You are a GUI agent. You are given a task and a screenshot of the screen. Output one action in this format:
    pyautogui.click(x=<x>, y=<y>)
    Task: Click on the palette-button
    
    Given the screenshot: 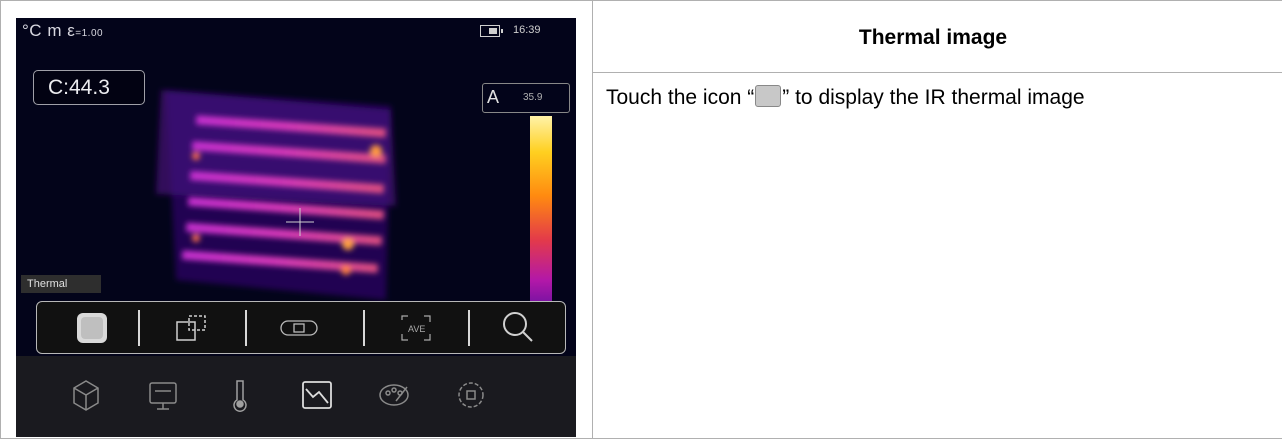 What is the action you would take?
    pyautogui.click(x=394, y=395)
    